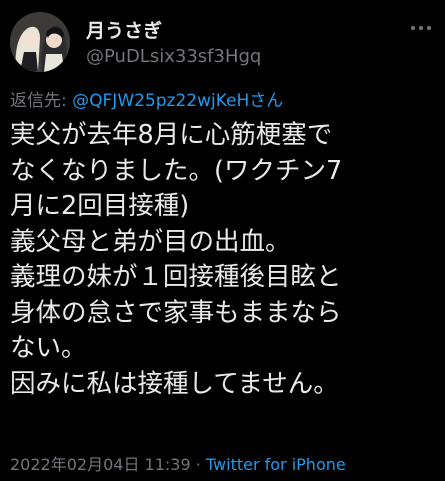 This screenshot has width=445, height=481. What do you see at coordinates (41, 101) in the screenshot?
I see `reply-prefix: 返信先:` at bounding box center [41, 101].